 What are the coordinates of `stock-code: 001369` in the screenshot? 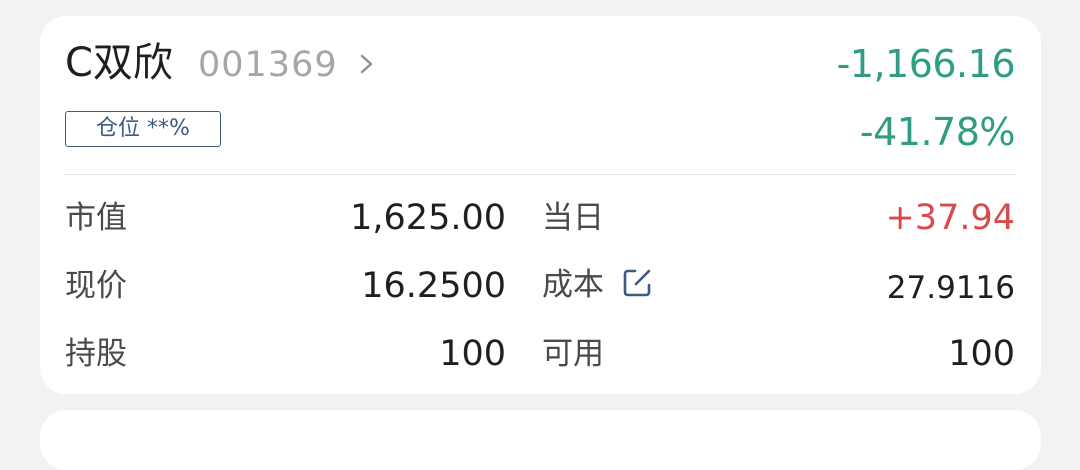 It's located at (268, 65).